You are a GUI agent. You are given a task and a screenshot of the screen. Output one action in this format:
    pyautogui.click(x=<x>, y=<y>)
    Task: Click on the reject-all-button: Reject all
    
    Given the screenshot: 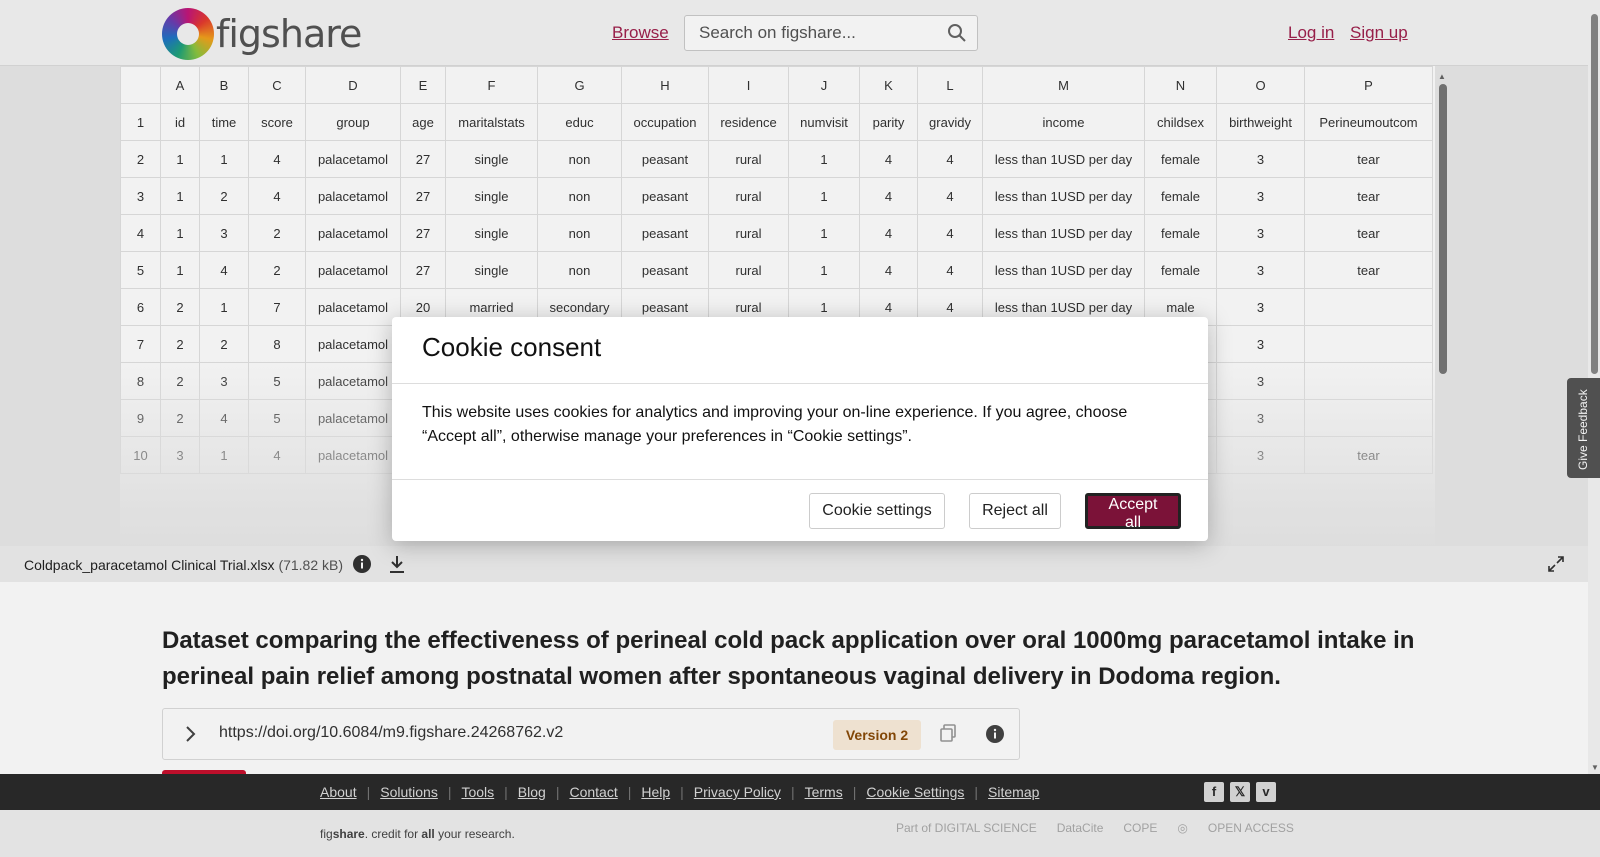 What is the action you would take?
    pyautogui.click(x=1015, y=511)
    